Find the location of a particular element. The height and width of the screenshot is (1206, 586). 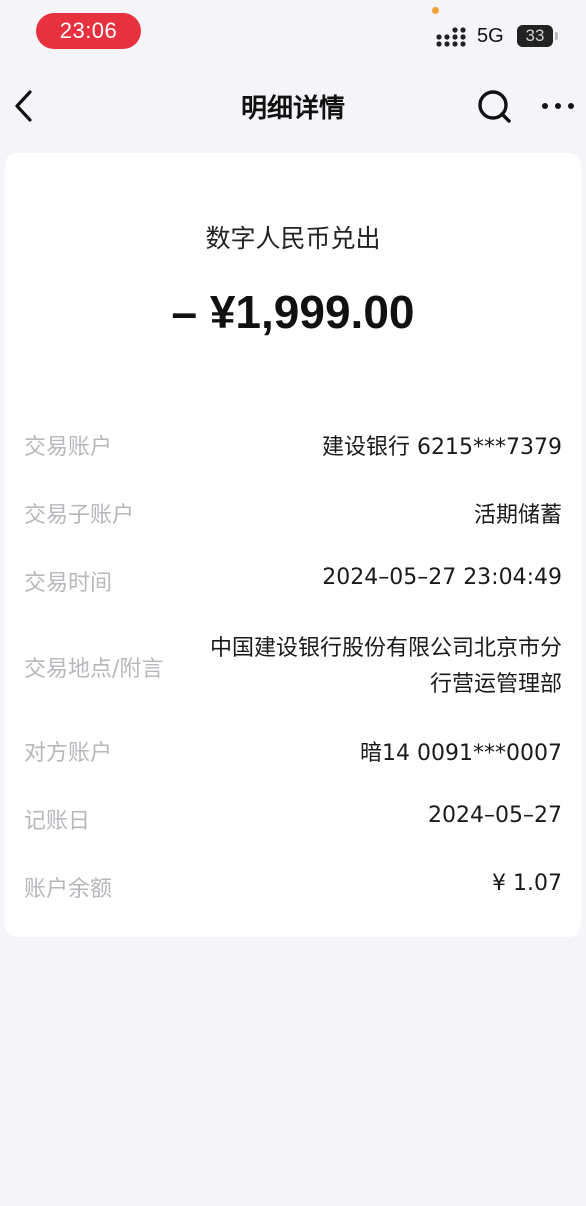

detail-label: 交易地点/附言 is located at coordinates (94, 669).